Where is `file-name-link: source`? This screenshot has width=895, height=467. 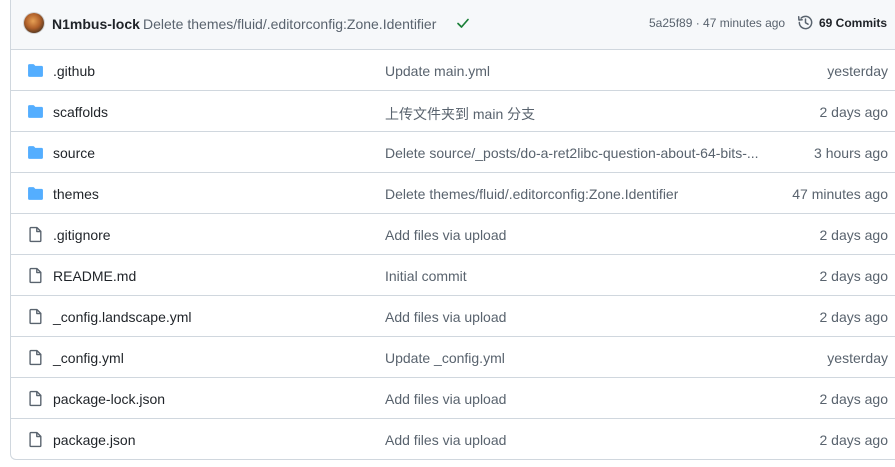 file-name-link: source is located at coordinates (74, 153).